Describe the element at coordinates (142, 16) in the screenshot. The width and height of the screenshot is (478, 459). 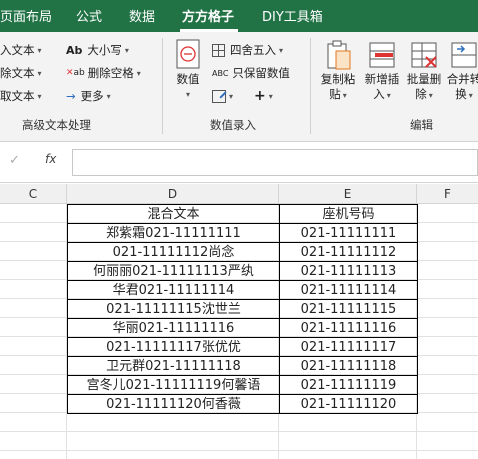
I see `tab-data: 数据` at that location.